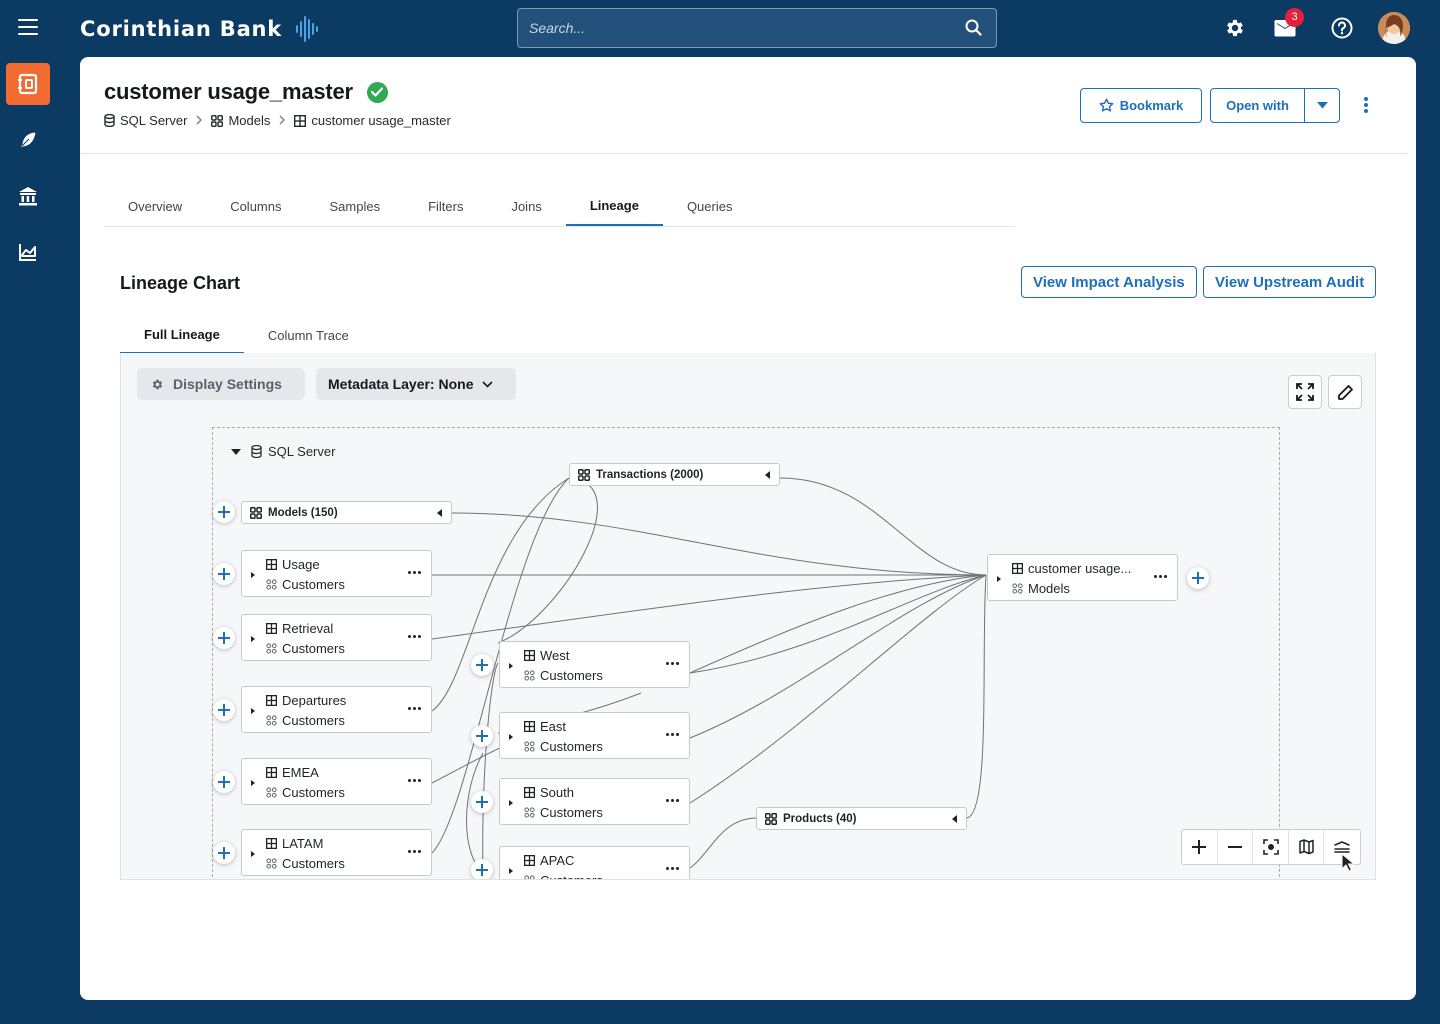  Describe the element at coordinates (200, 29) in the screenshot. I see `brand-logo: Corinthian Bank` at that location.